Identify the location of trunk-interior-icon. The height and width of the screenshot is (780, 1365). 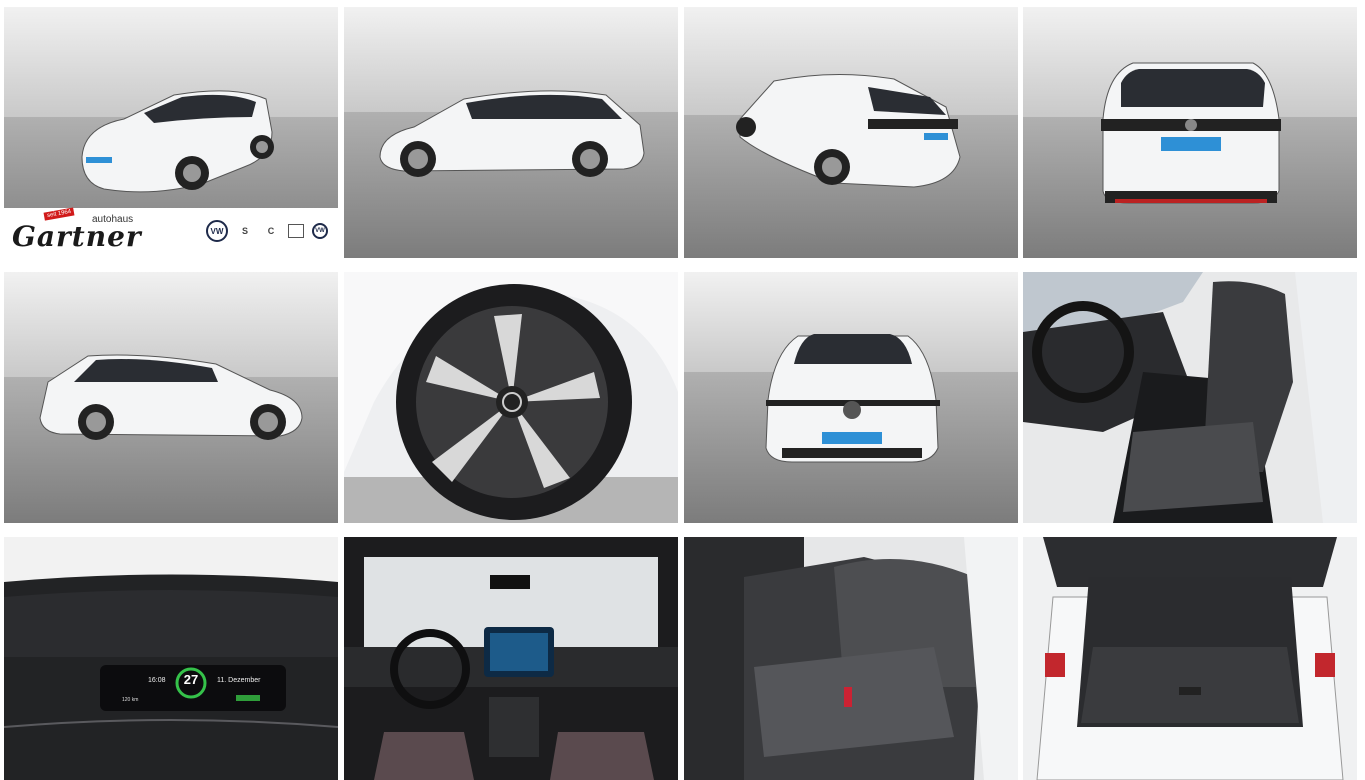
(1190, 658).